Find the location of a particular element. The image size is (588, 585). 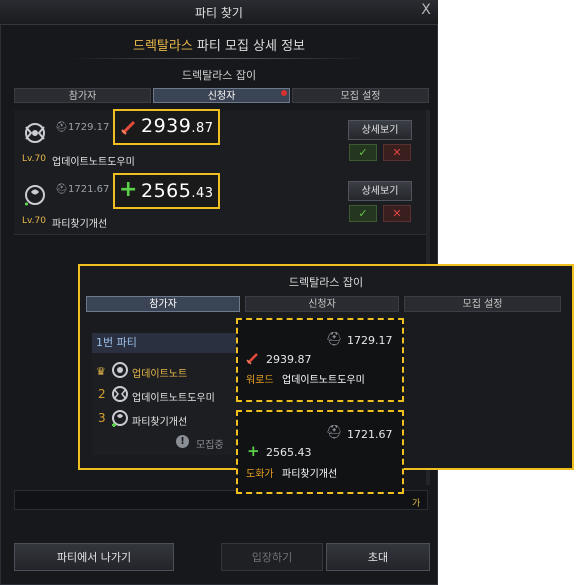

slot-number: 3 is located at coordinates (102, 418).